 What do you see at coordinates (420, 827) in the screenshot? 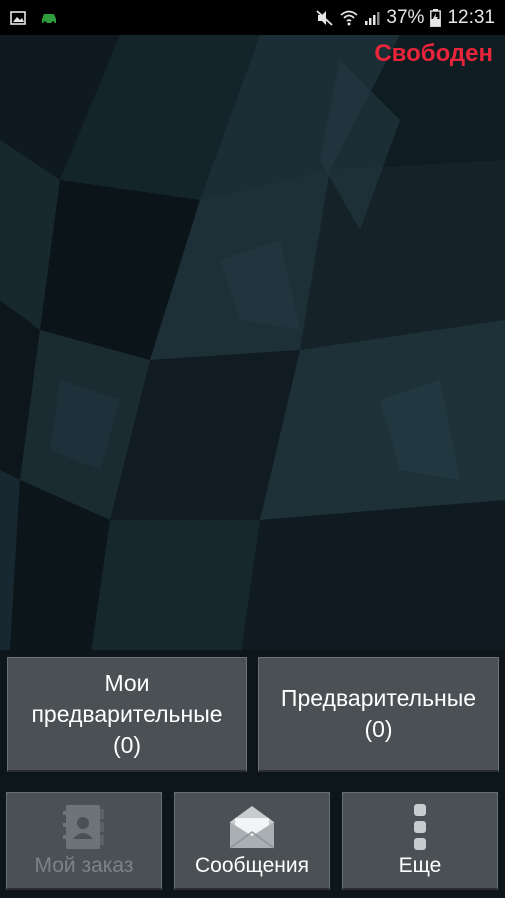
I see `more-dots-icon` at bounding box center [420, 827].